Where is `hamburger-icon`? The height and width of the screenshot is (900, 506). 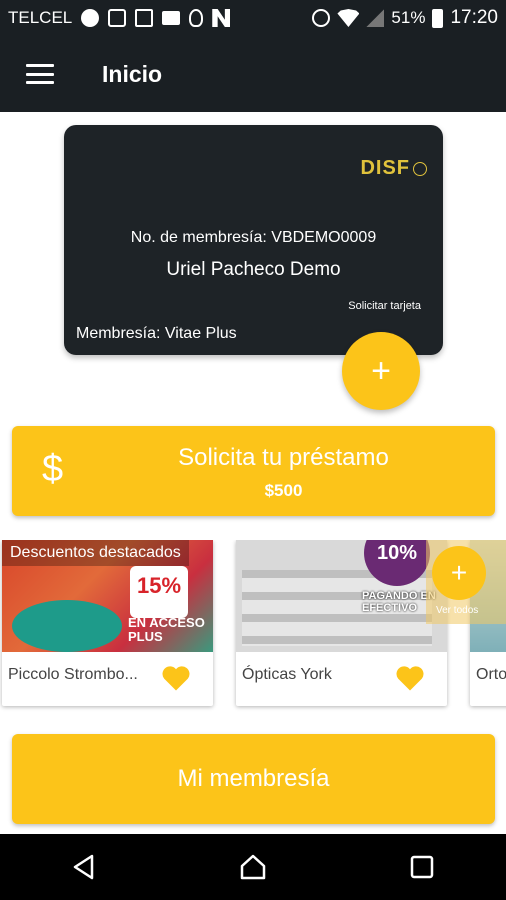 hamburger-icon is located at coordinates (40, 74).